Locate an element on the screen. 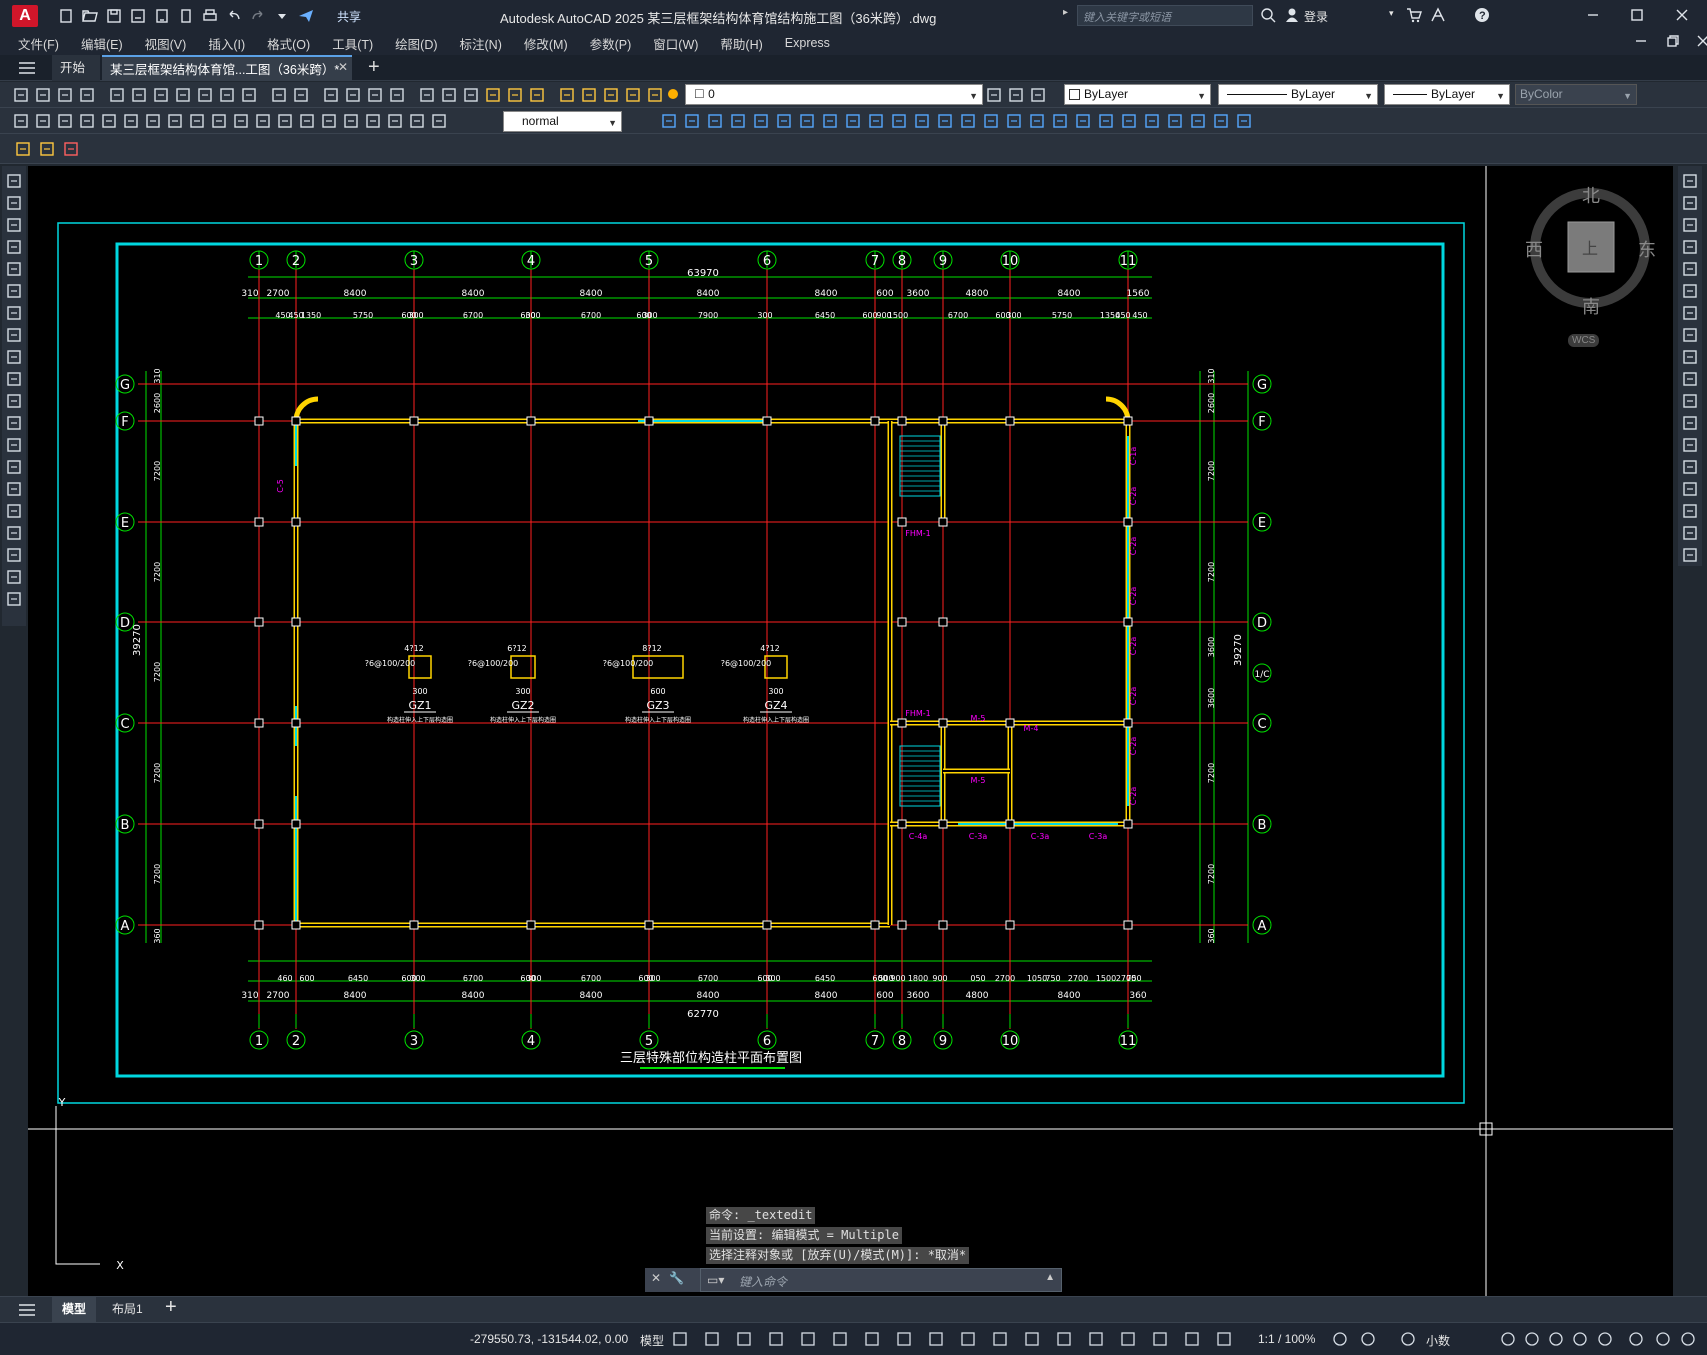 The height and width of the screenshot is (1355, 1707). spline-icon is located at coordinates (14, 357).